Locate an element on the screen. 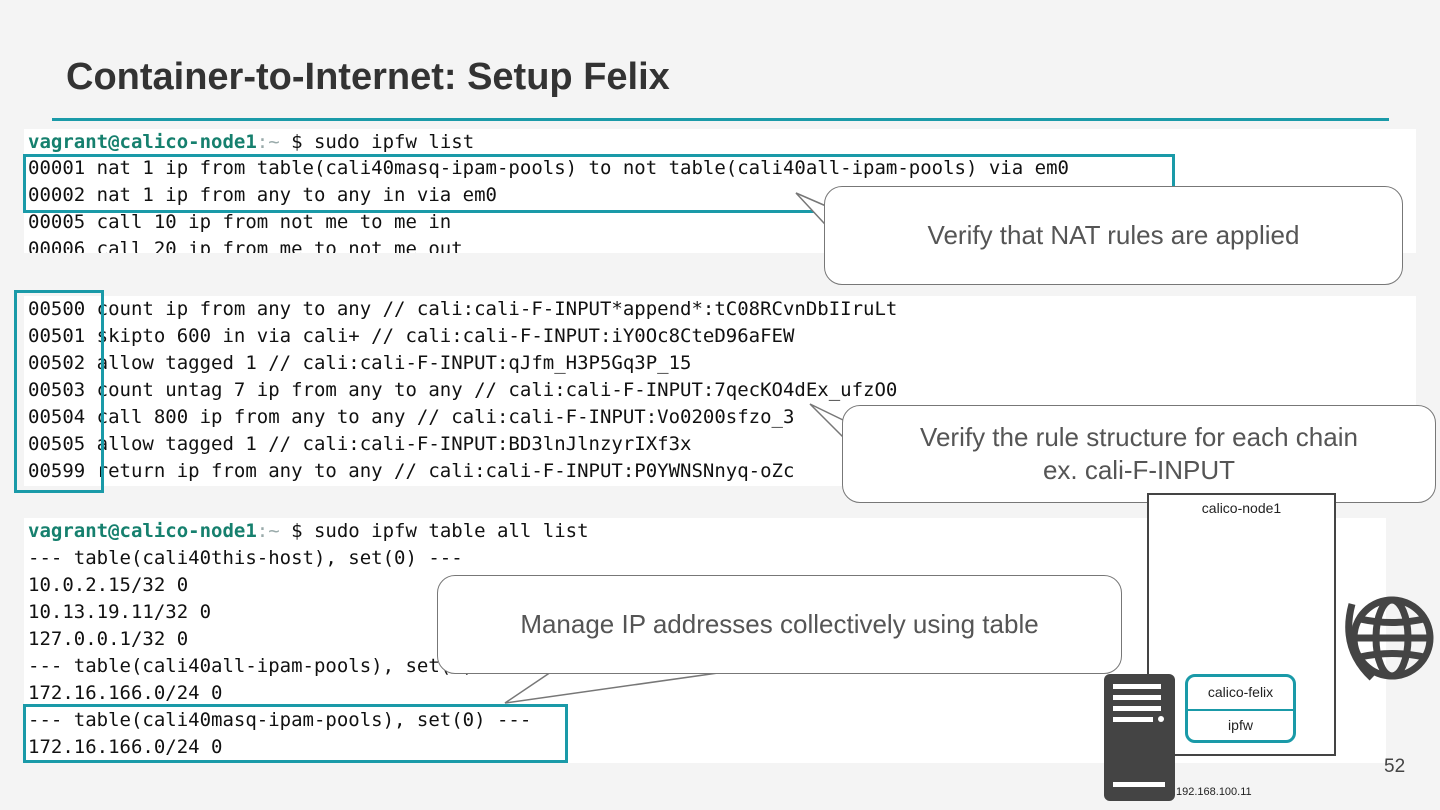  chain-callout-line2: ex. cali-F-INPUT is located at coordinates (1139, 470).